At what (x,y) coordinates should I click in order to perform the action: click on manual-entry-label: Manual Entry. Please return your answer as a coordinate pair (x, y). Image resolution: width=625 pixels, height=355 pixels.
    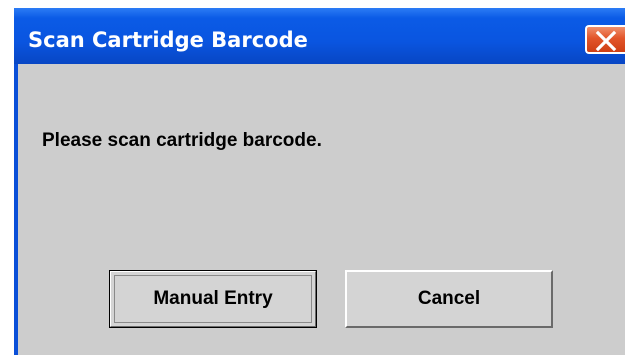
    Looking at the image, I should click on (213, 298).